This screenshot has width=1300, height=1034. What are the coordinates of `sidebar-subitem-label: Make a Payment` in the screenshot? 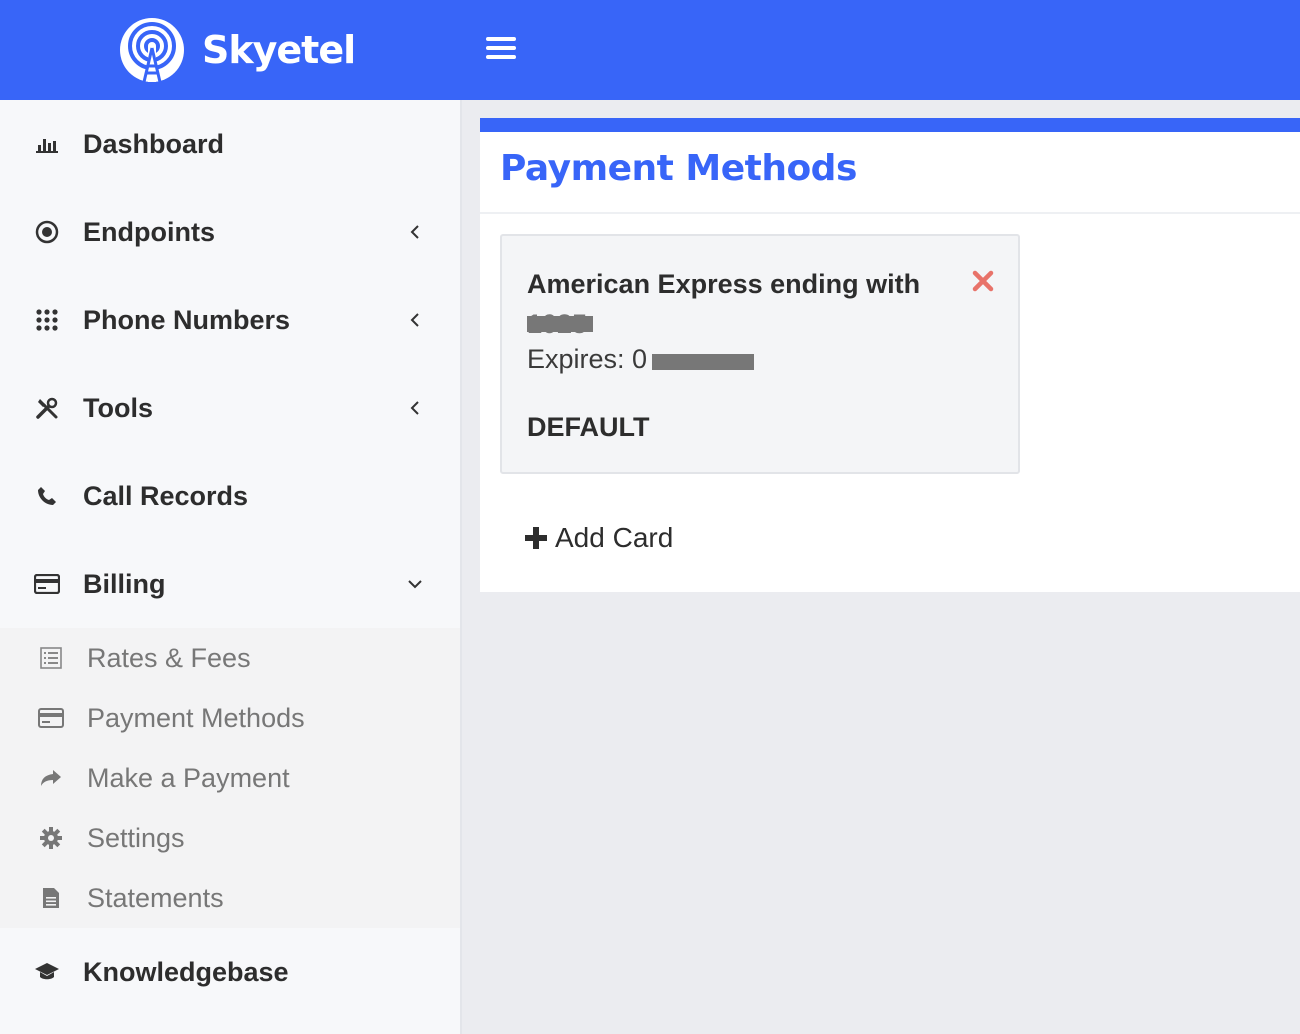 It's located at (188, 777).